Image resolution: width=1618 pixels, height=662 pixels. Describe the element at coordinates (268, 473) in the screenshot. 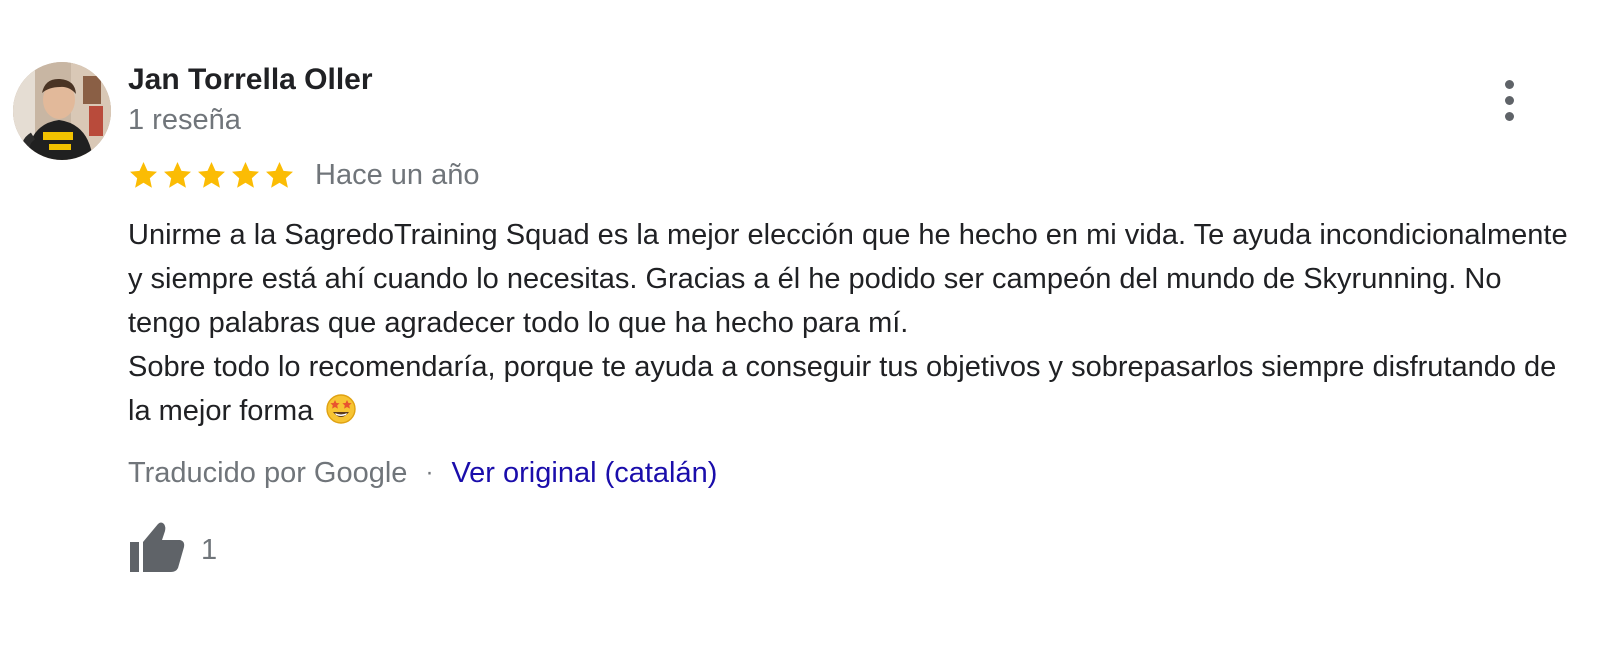

I see `translated-by-google: Traducido por Google` at that location.